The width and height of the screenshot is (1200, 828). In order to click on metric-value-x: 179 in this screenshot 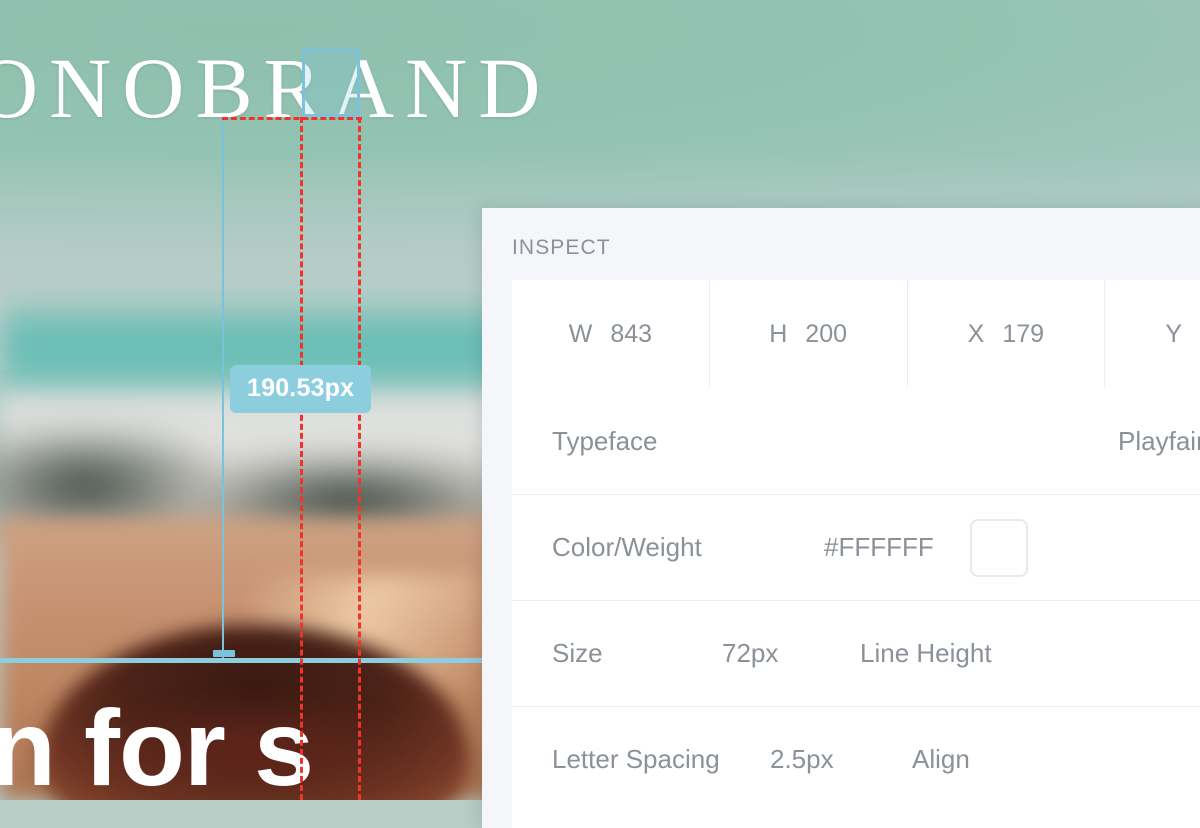, I will do `click(1023, 334)`.